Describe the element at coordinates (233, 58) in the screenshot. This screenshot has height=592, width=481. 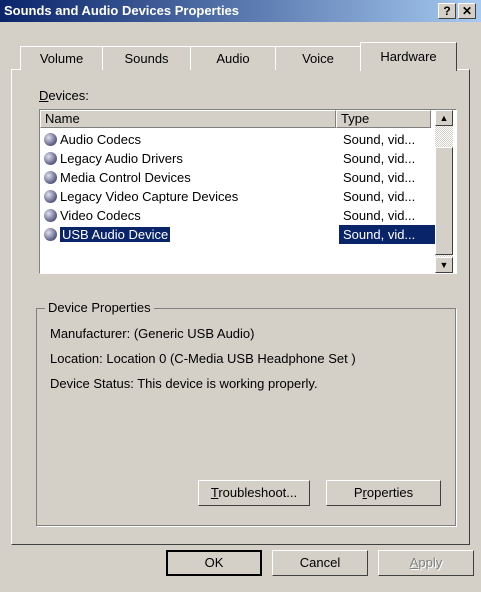
I see `tab-audio: Audio` at that location.